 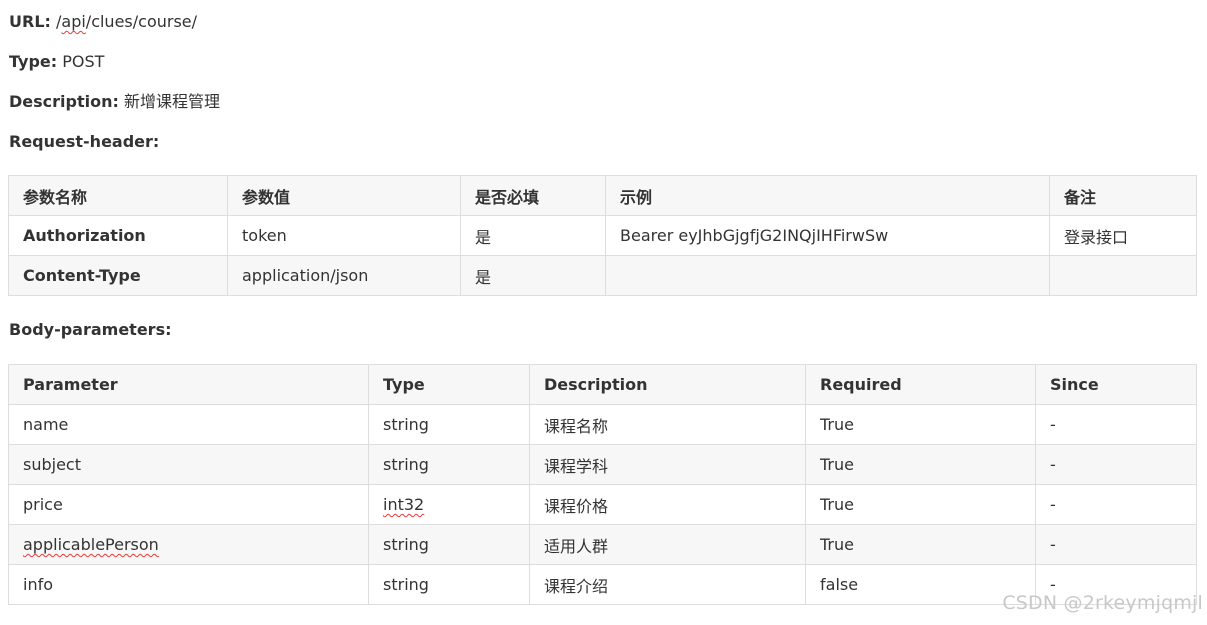 I want to click on header-name-cell: Authorization, so click(x=118, y=235).